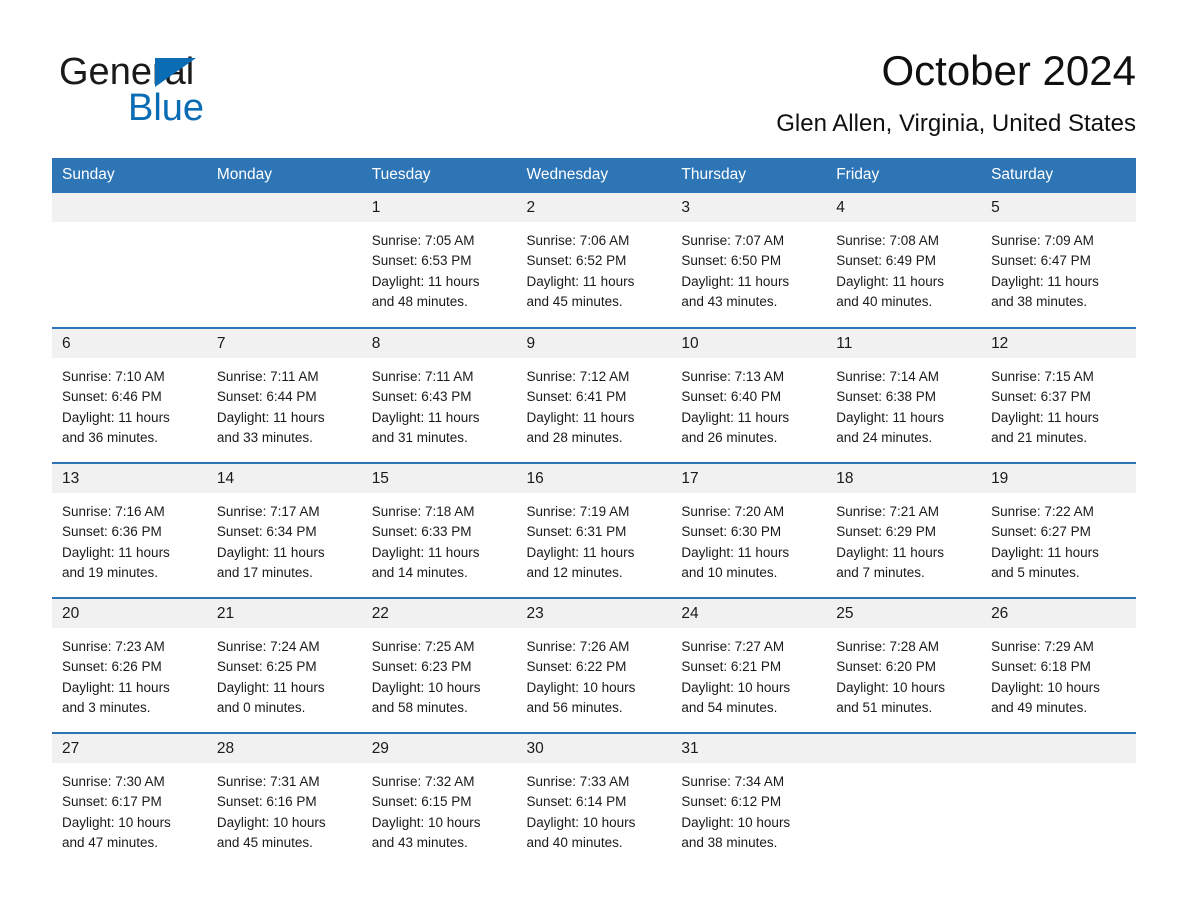 The width and height of the screenshot is (1188, 918). I want to click on general-blue-logo: General Blue, so click(224, 93).